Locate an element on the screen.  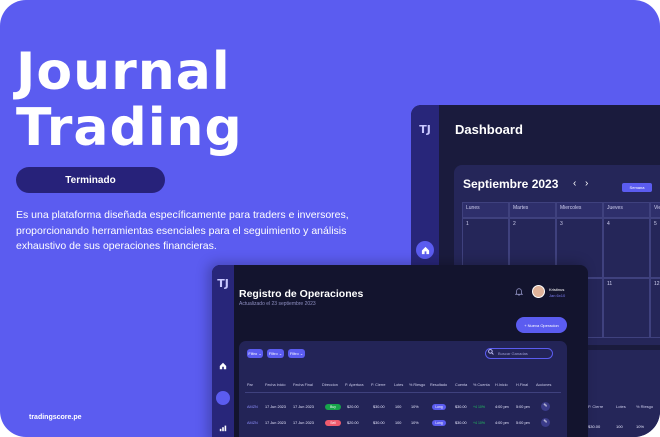
avatar is located at coordinates (538, 291).